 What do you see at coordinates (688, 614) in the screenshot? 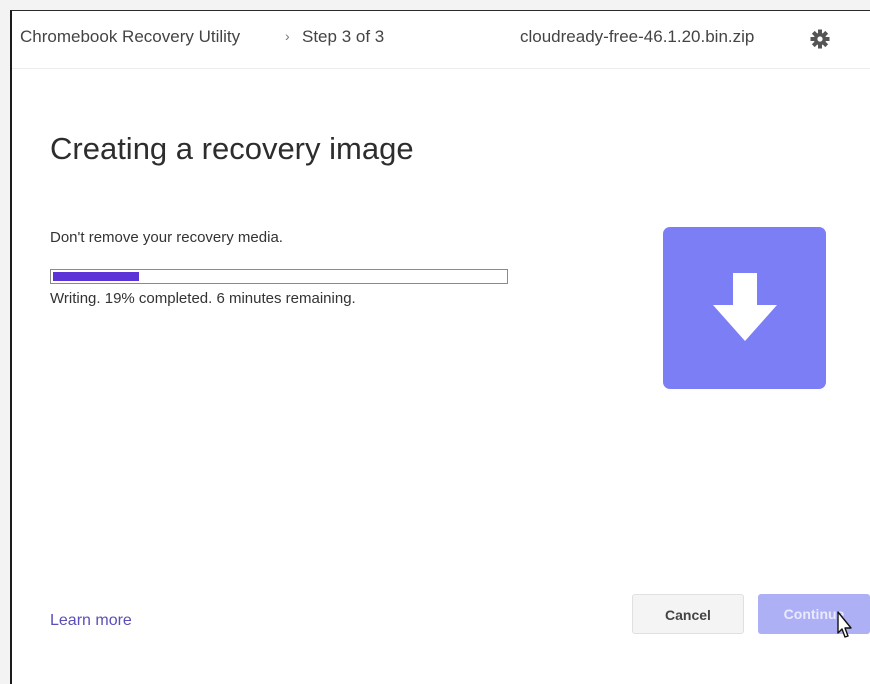
I see `cancel-button: Cancel` at bounding box center [688, 614].